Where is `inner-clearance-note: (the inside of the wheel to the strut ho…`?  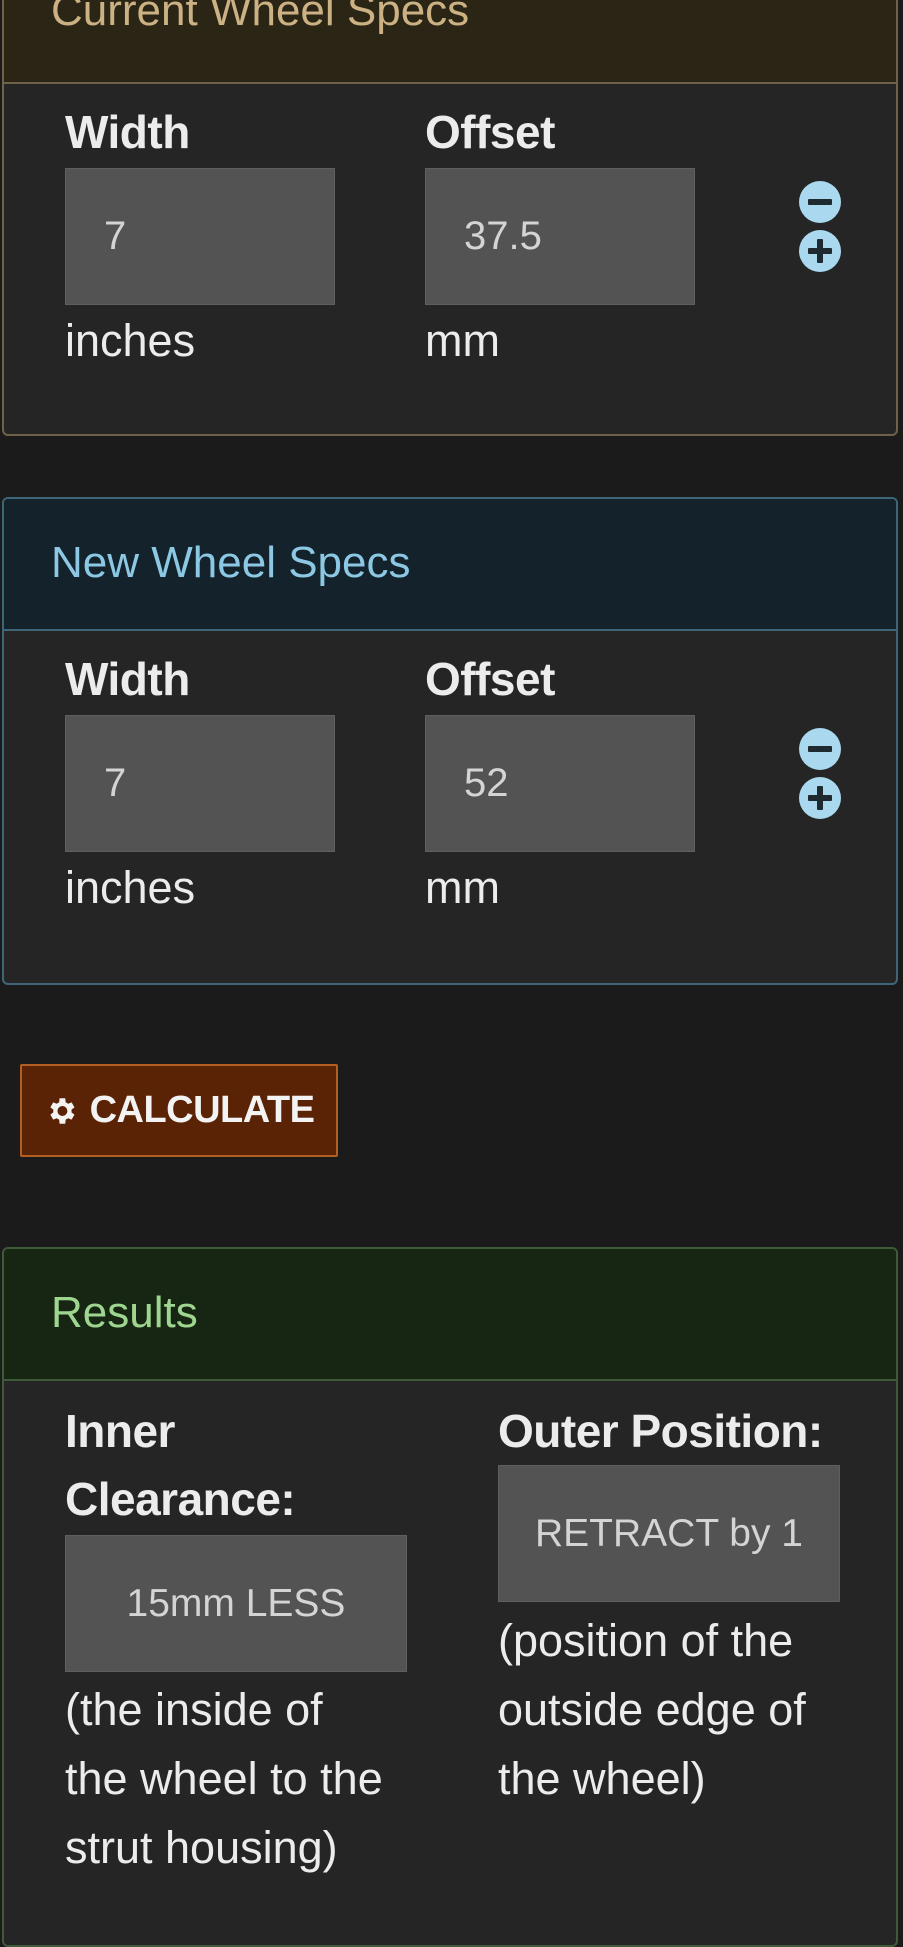 inner-clearance-note: (the inside of the wheel to the strut ho… is located at coordinates (224, 1778).